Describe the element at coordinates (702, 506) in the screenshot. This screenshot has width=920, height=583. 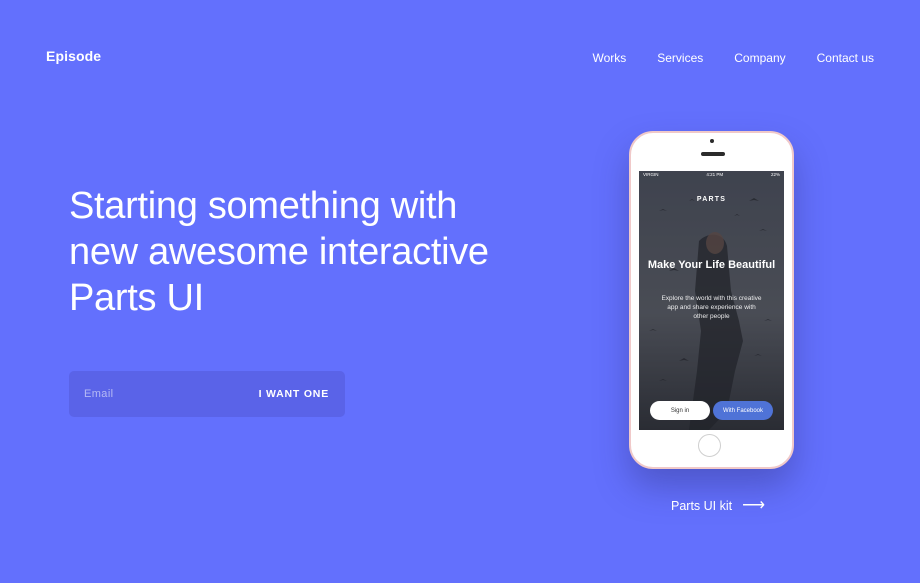
I see `kit-link-label: Parts UI kit` at that location.